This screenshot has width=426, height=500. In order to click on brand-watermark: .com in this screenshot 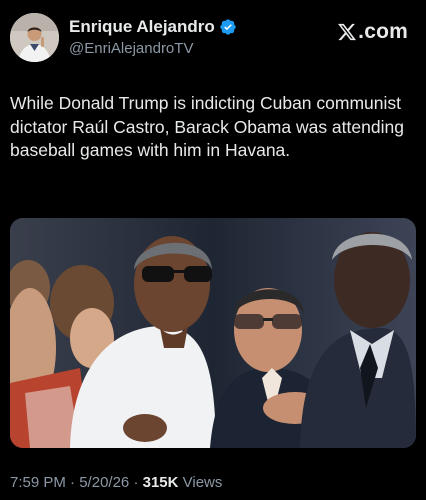, I will do `click(372, 32)`.